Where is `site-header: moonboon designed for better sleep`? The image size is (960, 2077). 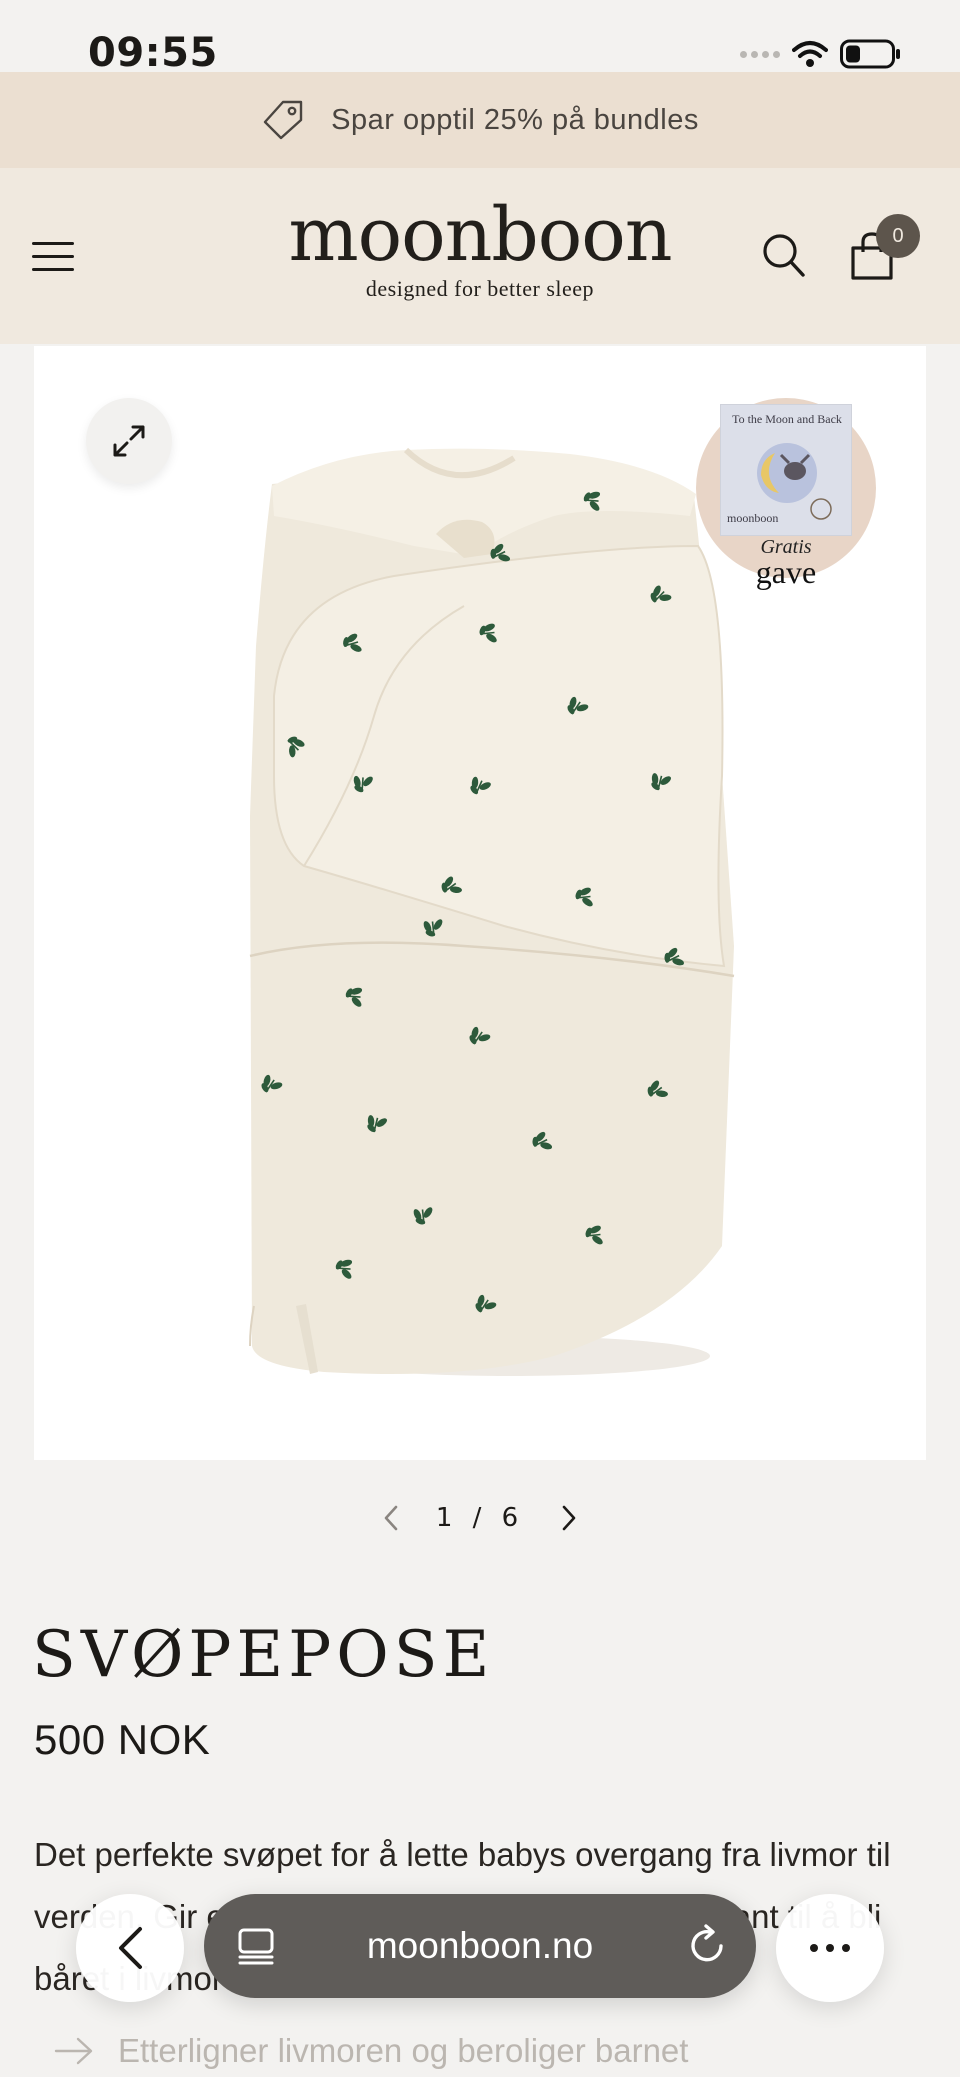
site-header: moonboon designed for better sleep is located at coordinates (480, 256).